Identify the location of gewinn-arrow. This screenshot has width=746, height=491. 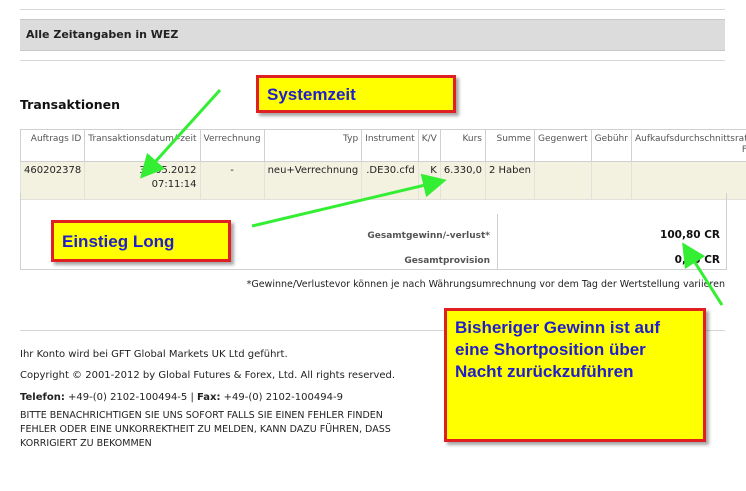
(703, 274).